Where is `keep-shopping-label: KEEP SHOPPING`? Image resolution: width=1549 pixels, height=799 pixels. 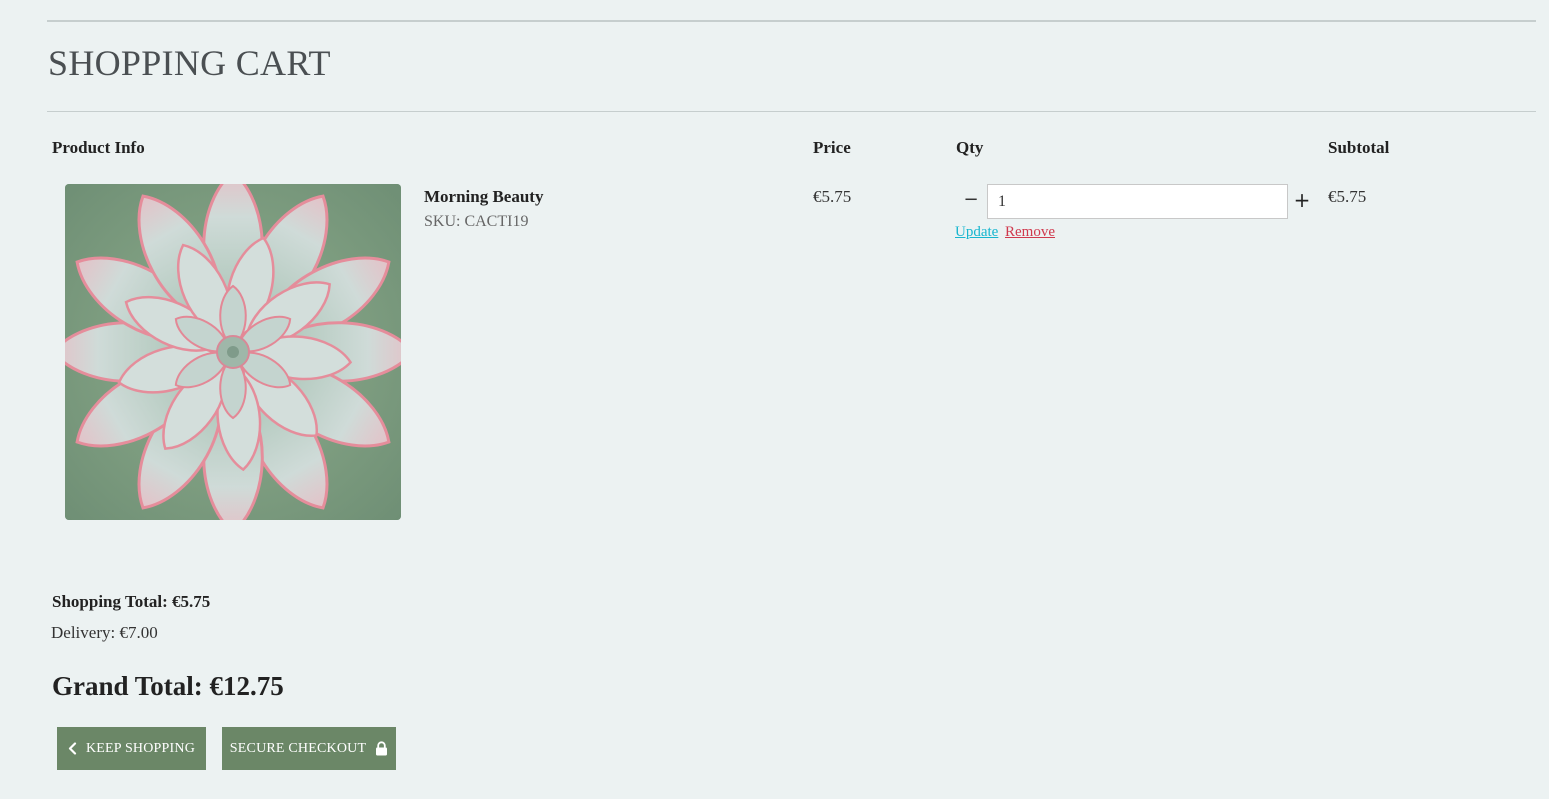
keep-shopping-label: KEEP SHOPPING is located at coordinates (140, 748).